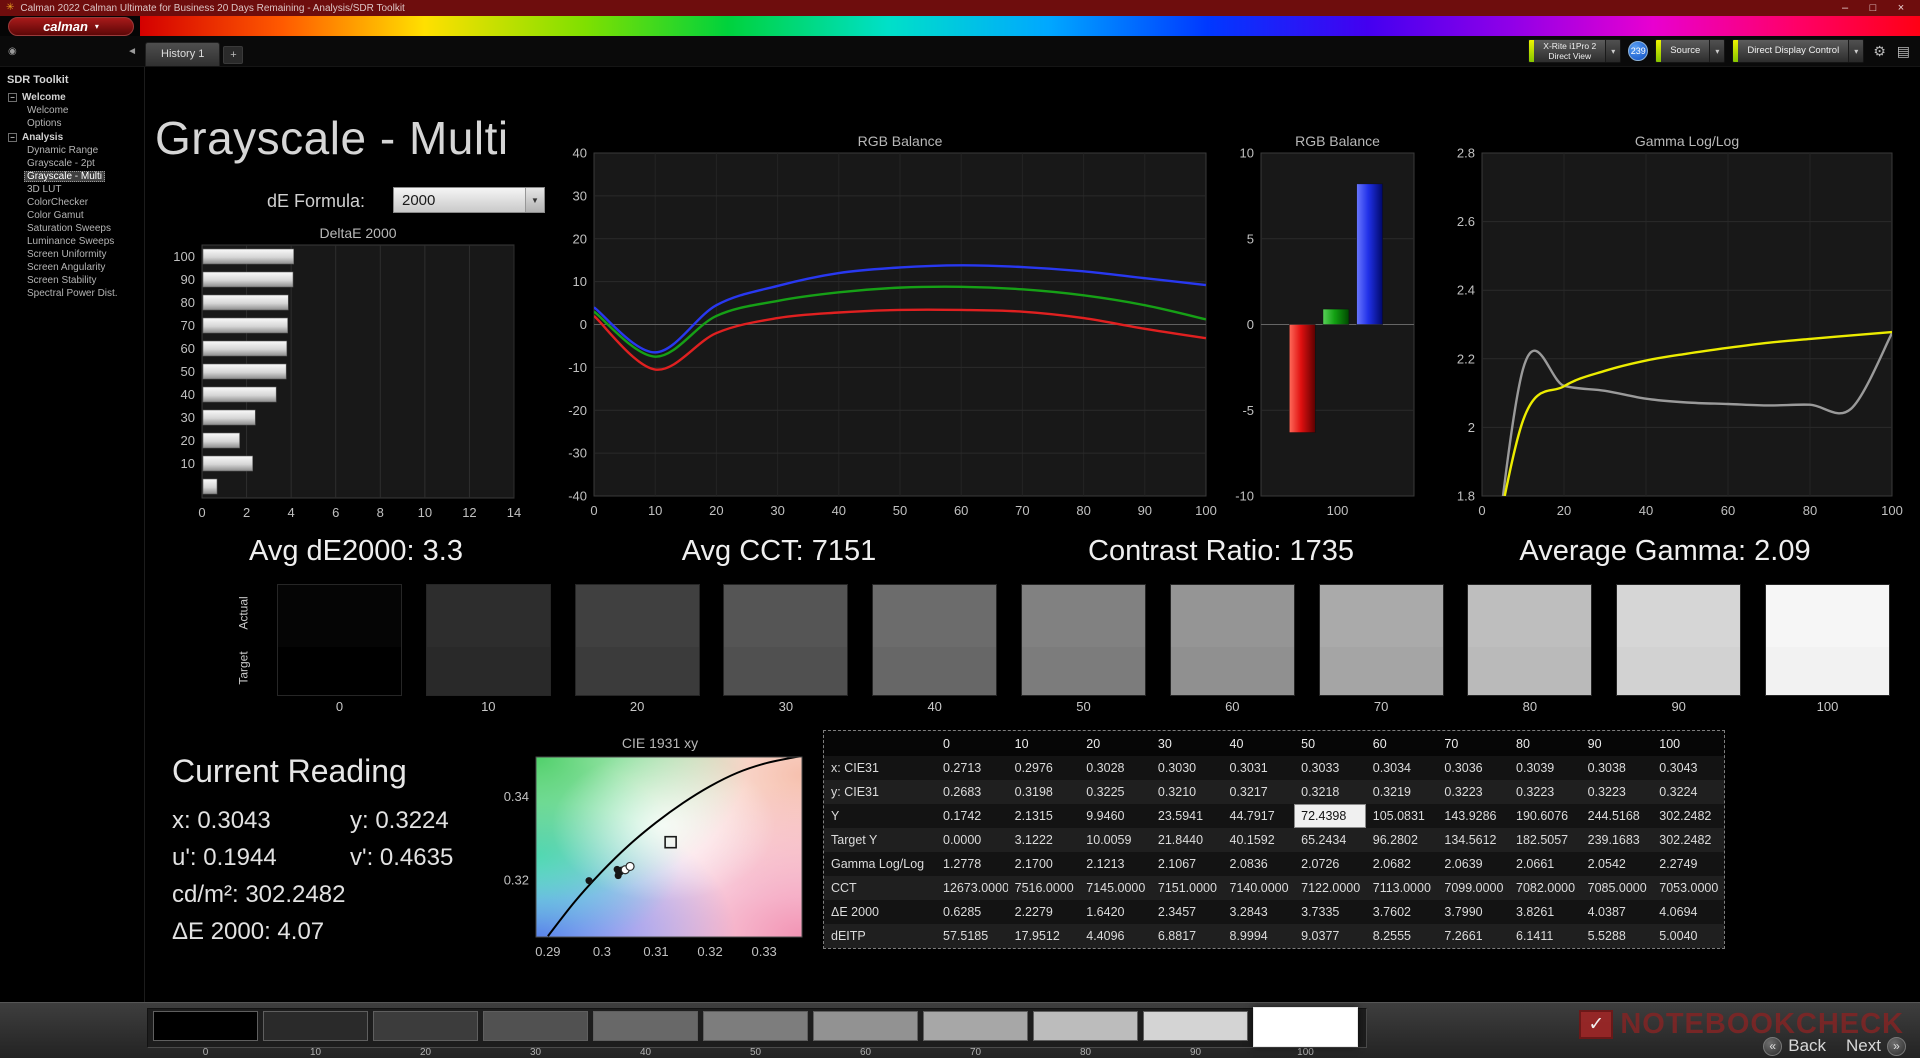 The height and width of the screenshot is (1058, 1920). What do you see at coordinates (1402, 888) in the screenshot?
I see `table-cell: 7113.0000` at bounding box center [1402, 888].